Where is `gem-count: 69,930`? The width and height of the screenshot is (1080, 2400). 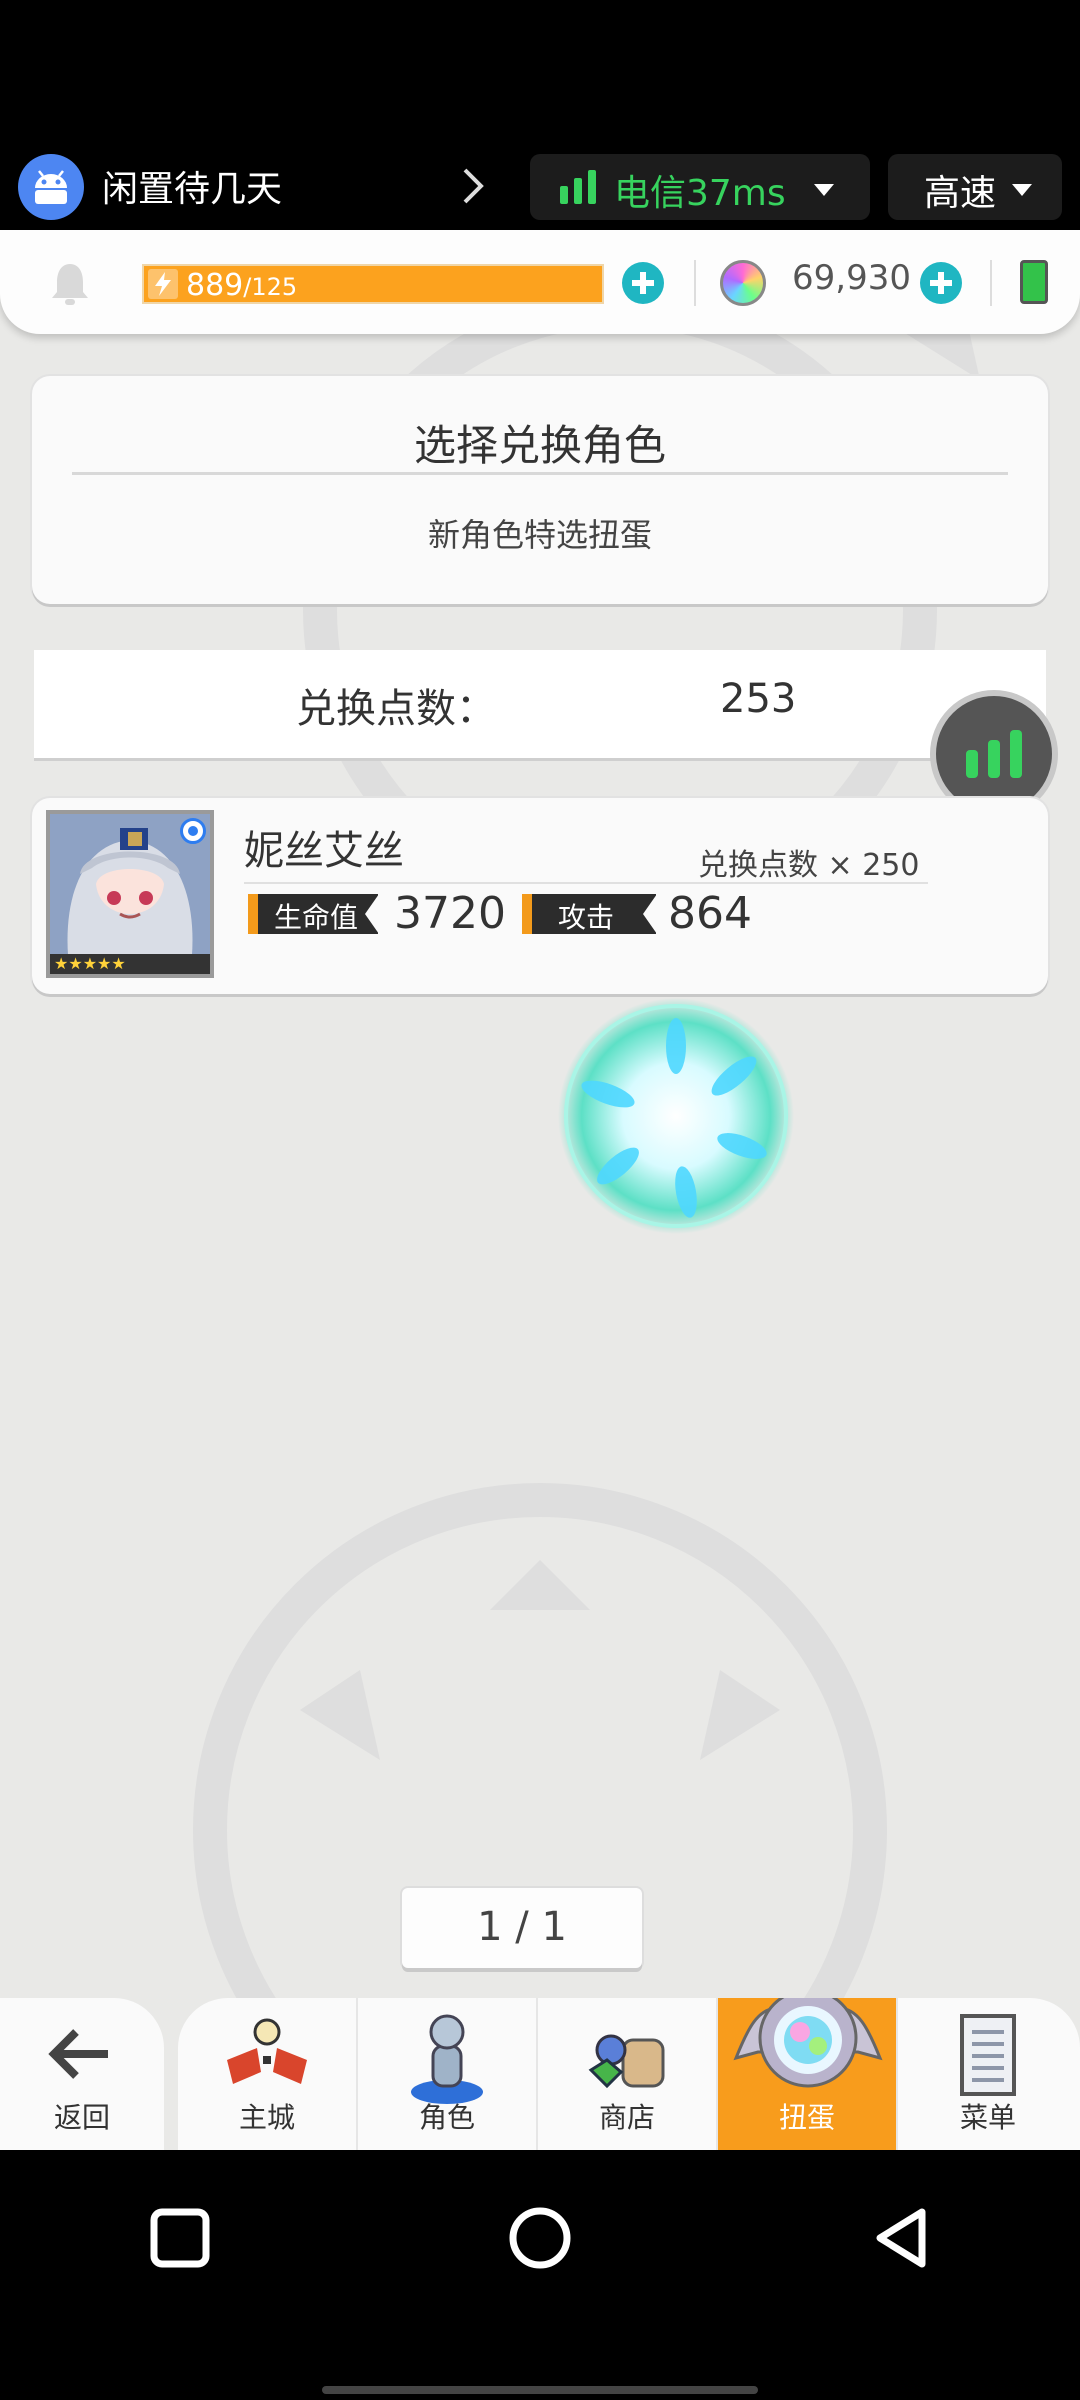 gem-count: 69,930 is located at coordinates (851, 278).